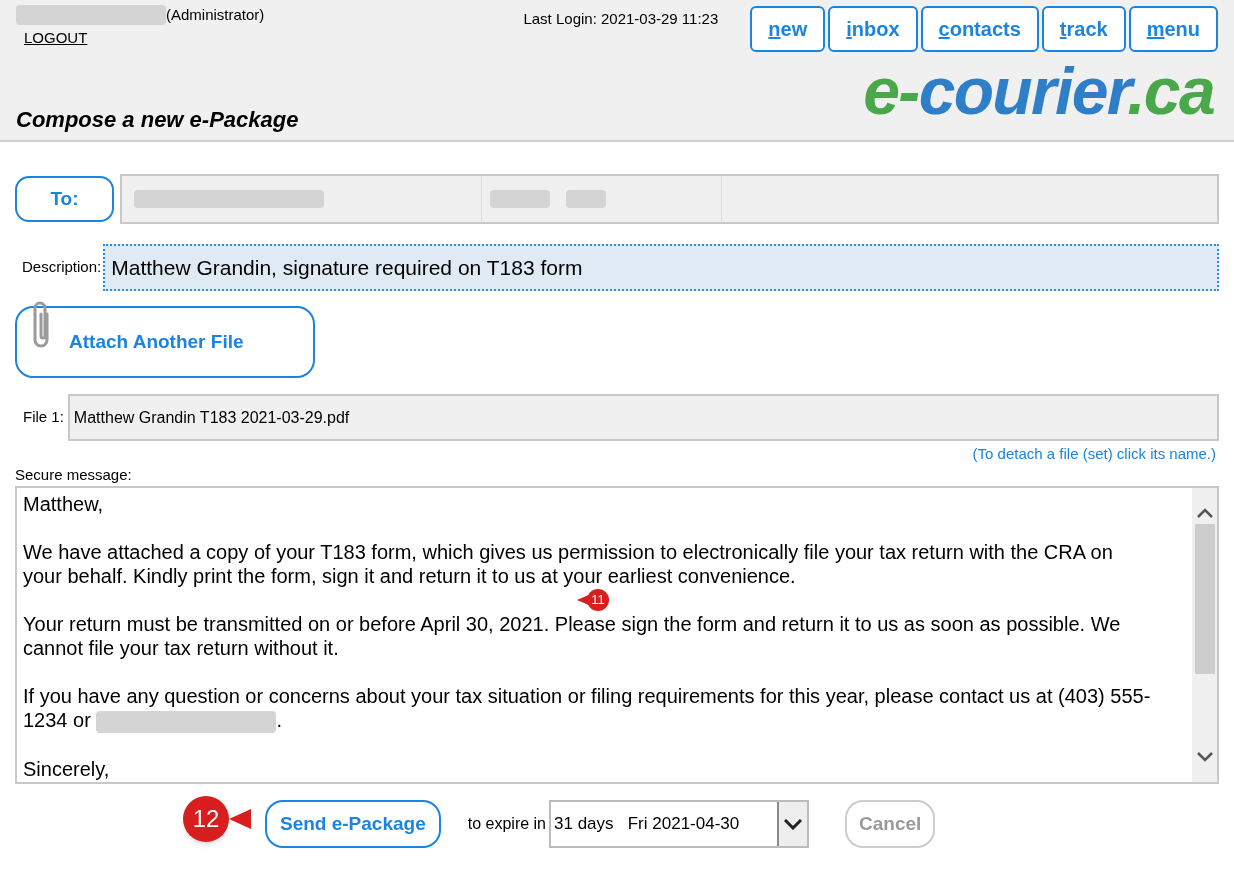  Describe the element at coordinates (873, 29) in the screenshot. I see `nav-button: inbox` at that location.